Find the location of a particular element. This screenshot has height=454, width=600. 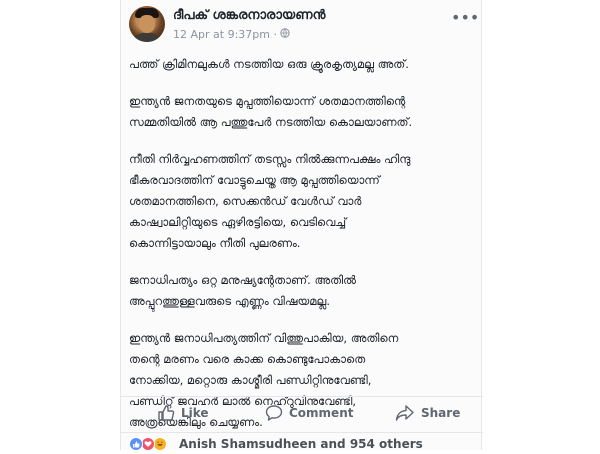

post-meta: 12 Apr at 9:37pm · is located at coordinates (232, 34).